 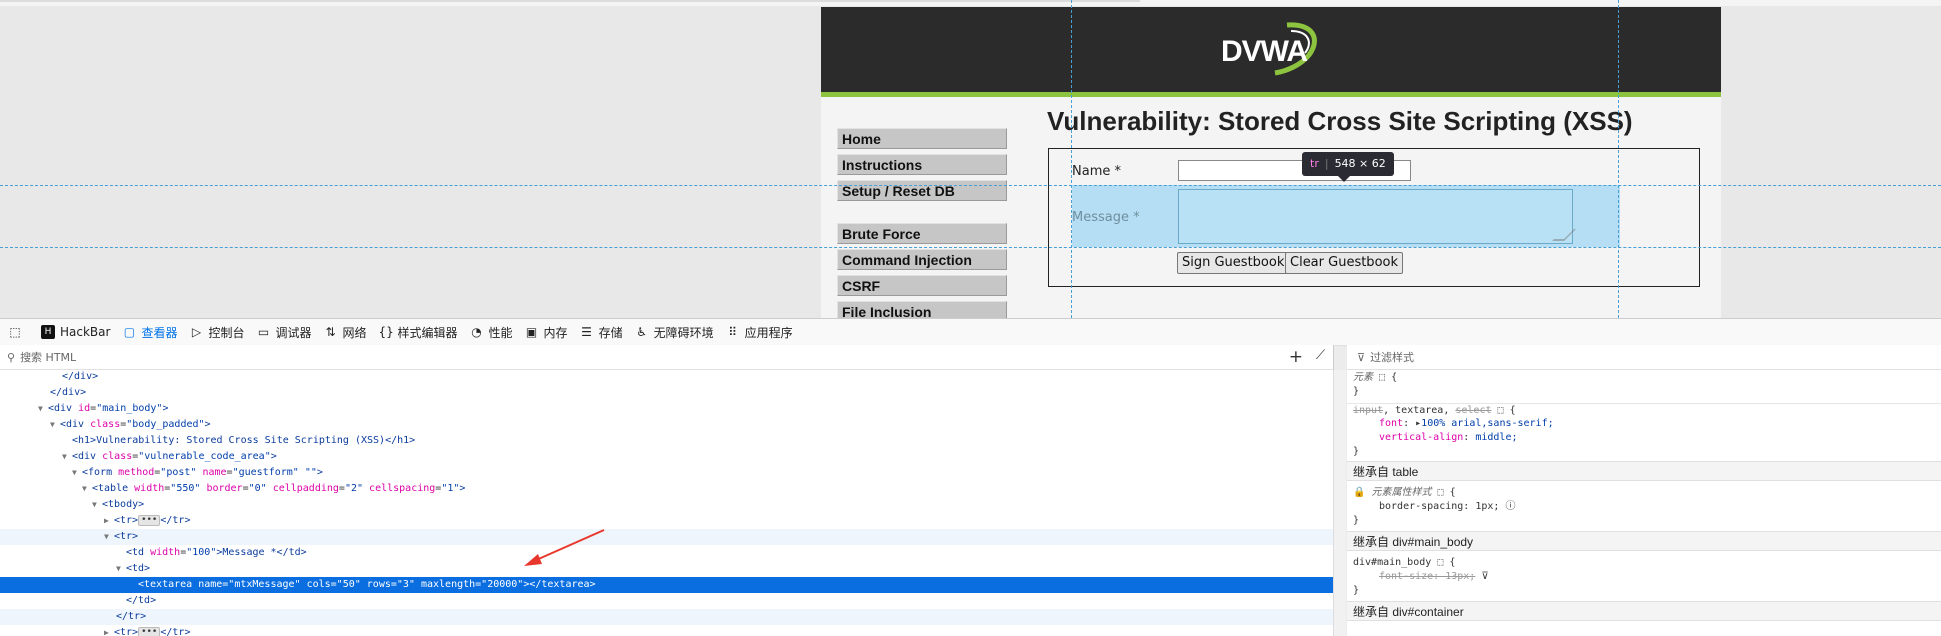 What do you see at coordinates (204, 456) in the screenshot?
I see `tree-attr-value: "vulnerable_code_area"` at bounding box center [204, 456].